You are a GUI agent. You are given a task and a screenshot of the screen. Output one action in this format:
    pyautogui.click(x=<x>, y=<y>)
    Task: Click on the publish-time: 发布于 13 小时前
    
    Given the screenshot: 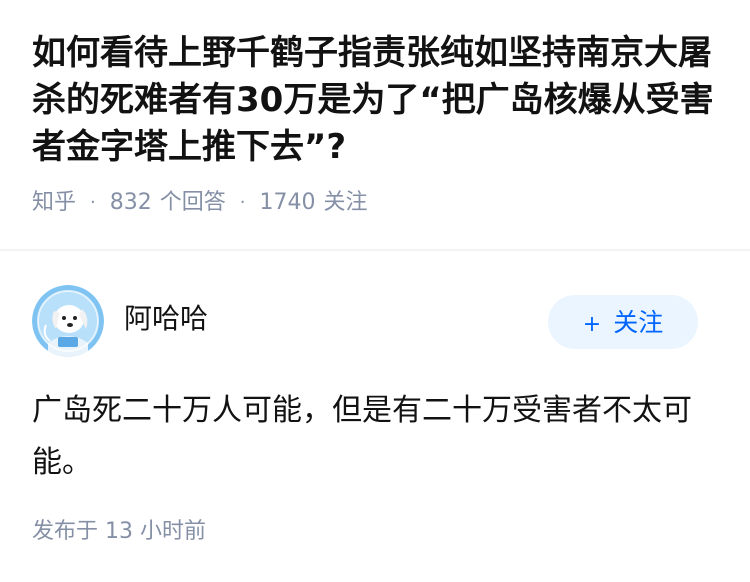 What is the action you would take?
    pyautogui.click(x=119, y=531)
    